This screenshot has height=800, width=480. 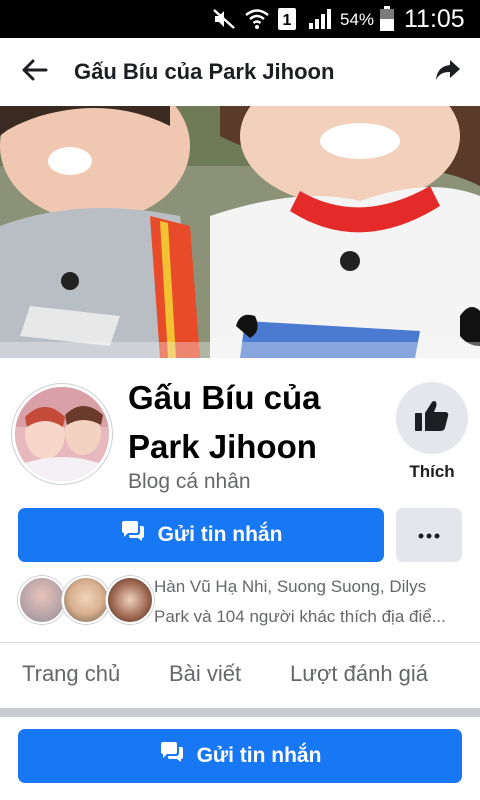 What do you see at coordinates (359, 674) in the screenshot?
I see `tab-reviews: Lượt đánh giá` at bounding box center [359, 674].